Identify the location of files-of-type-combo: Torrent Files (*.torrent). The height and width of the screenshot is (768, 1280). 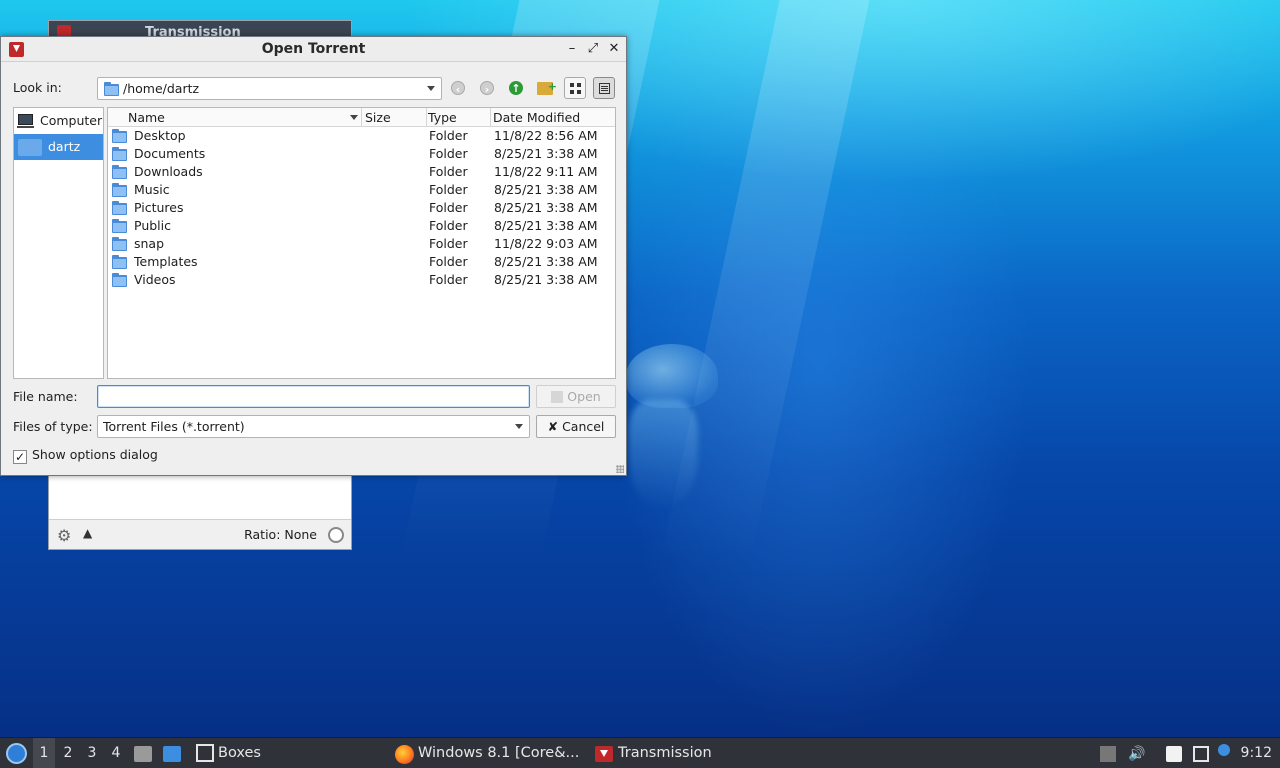
(313, 426).